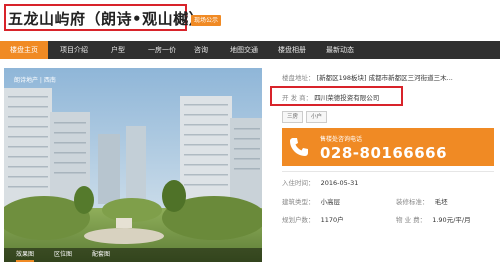  Describe the element at coordinates (162, 50) in the screenshot. I see `nav-item-price-list: 一房一价` at that location.